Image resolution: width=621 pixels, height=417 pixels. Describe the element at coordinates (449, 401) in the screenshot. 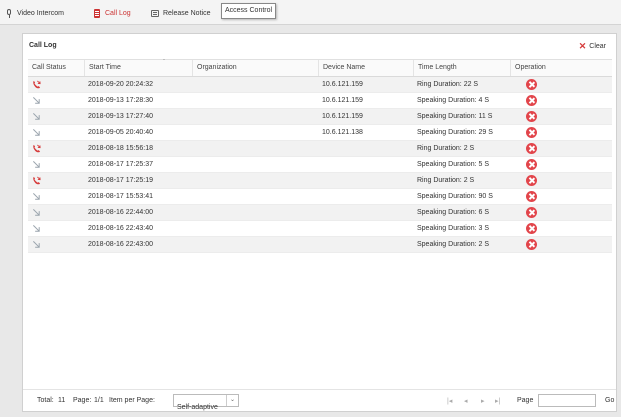

I see `first-page-icon: |◂` at that location.